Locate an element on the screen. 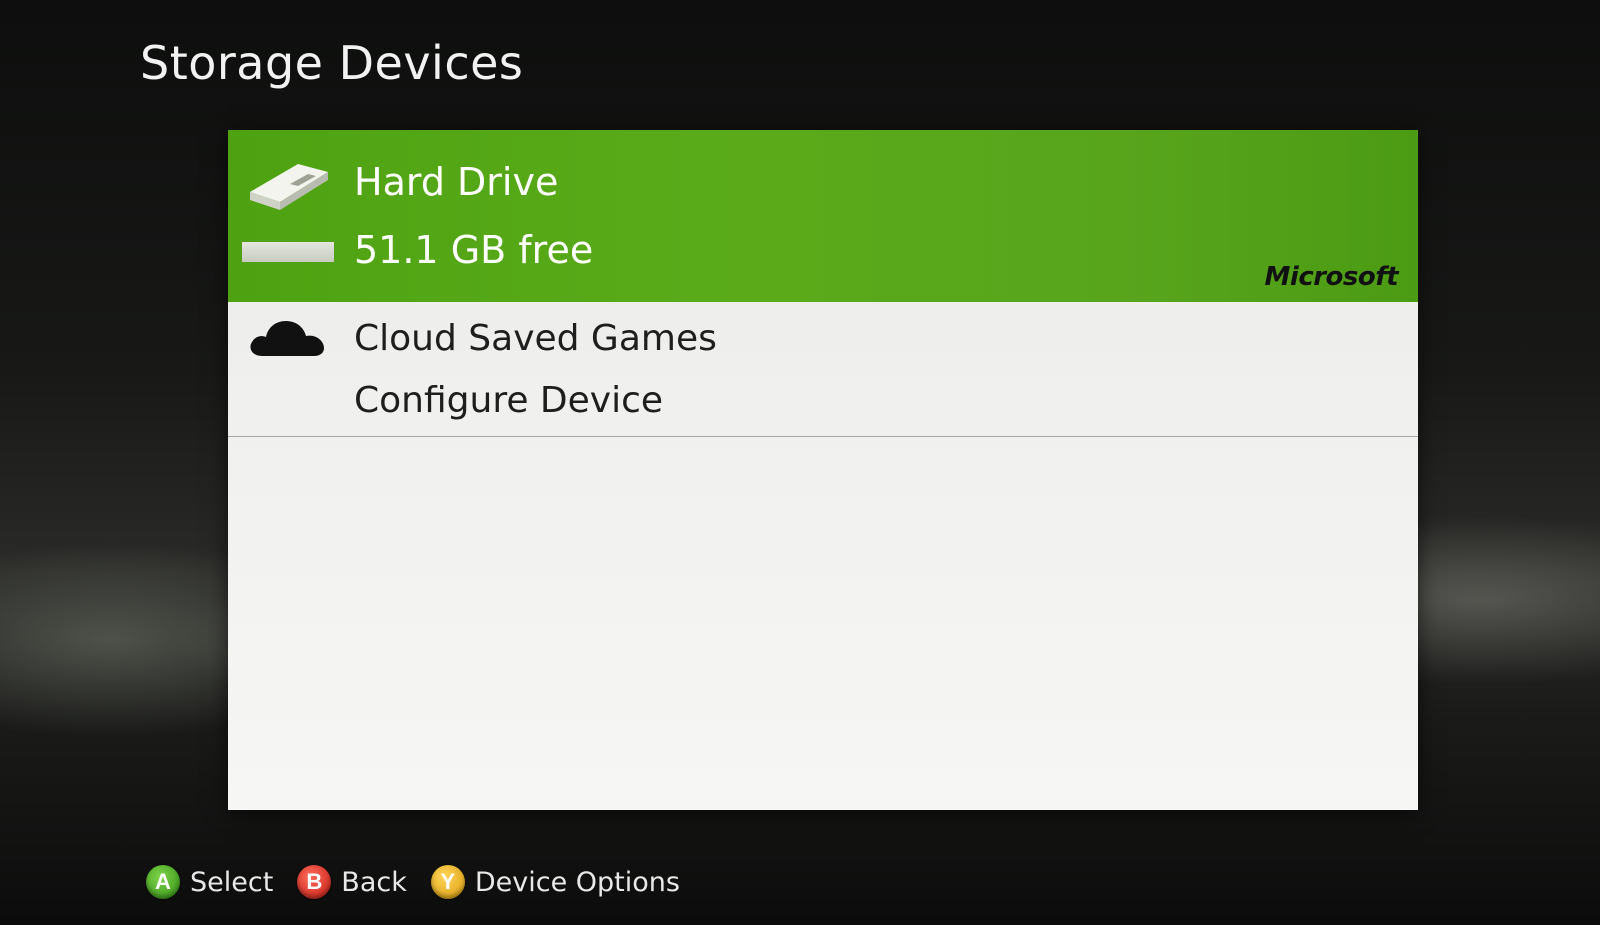  hard-drive-icon is located at coordinates (289, 187).